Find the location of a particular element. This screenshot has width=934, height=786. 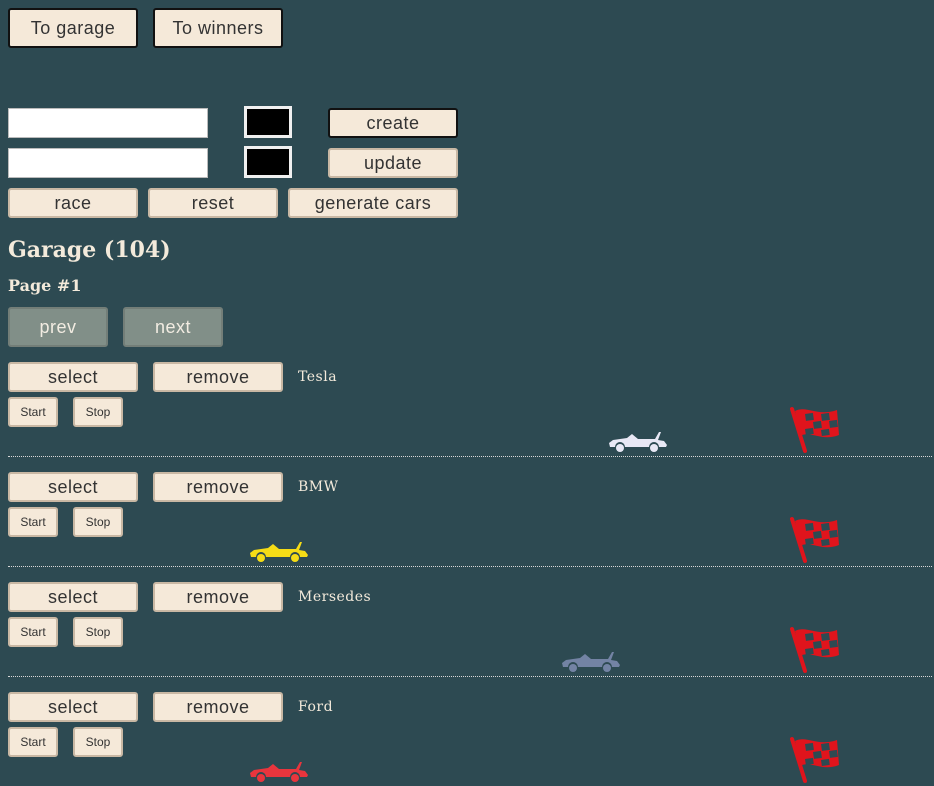

update-color-picker is located at coordinates (268, 162).